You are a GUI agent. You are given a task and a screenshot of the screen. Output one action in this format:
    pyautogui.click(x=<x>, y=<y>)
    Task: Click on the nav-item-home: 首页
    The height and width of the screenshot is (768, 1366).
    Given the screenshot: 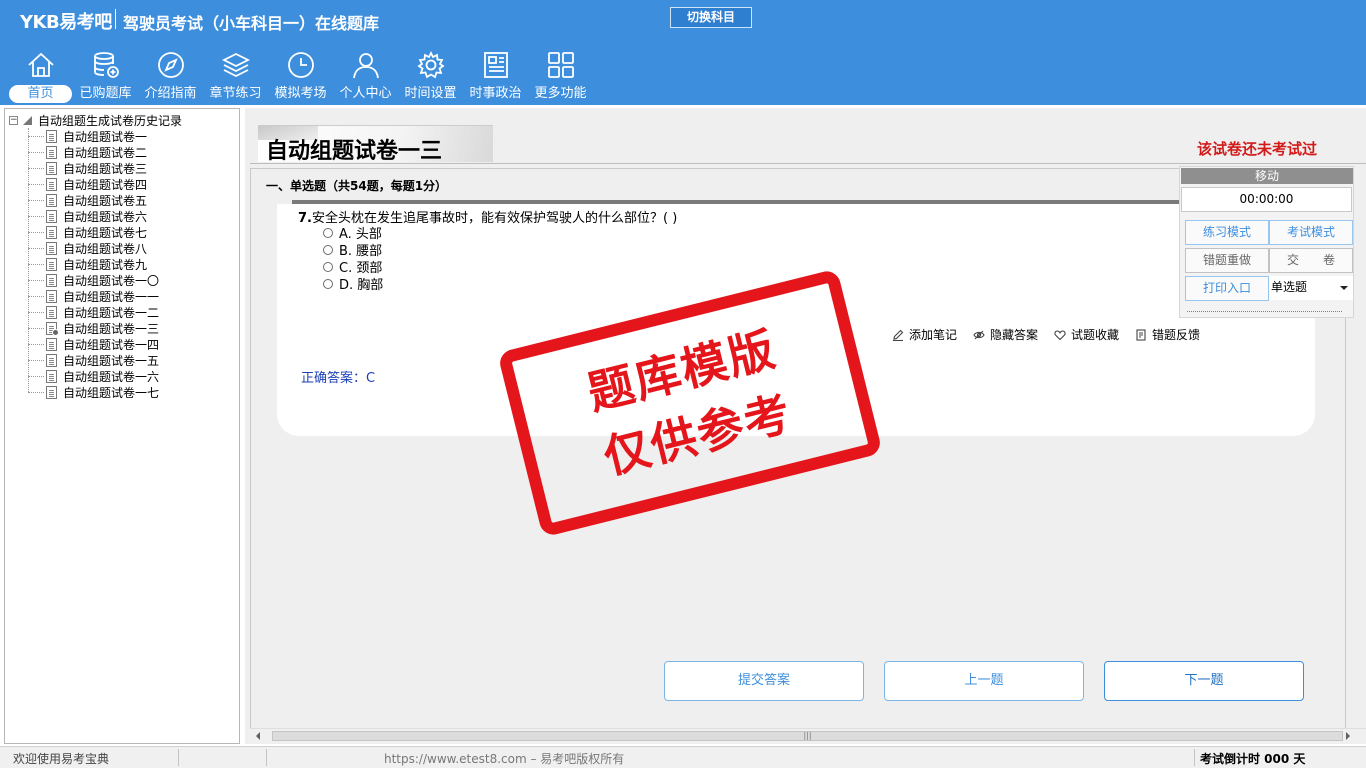 What is the action you would take?
    pyautogui.click(x=40, y=76)
    